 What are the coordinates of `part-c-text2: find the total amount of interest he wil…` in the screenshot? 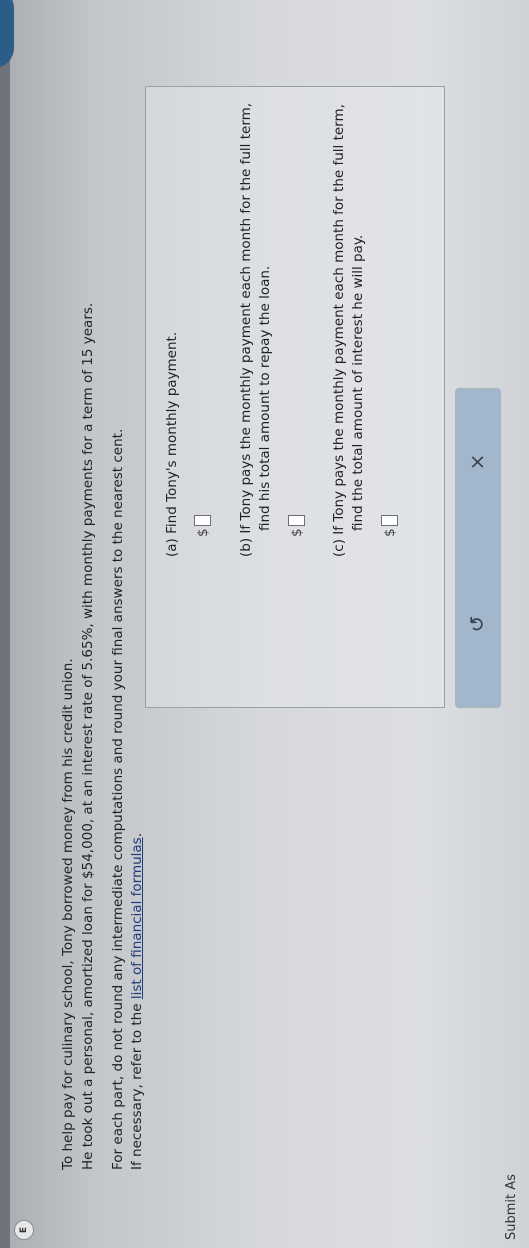 It's located at (358, 382).